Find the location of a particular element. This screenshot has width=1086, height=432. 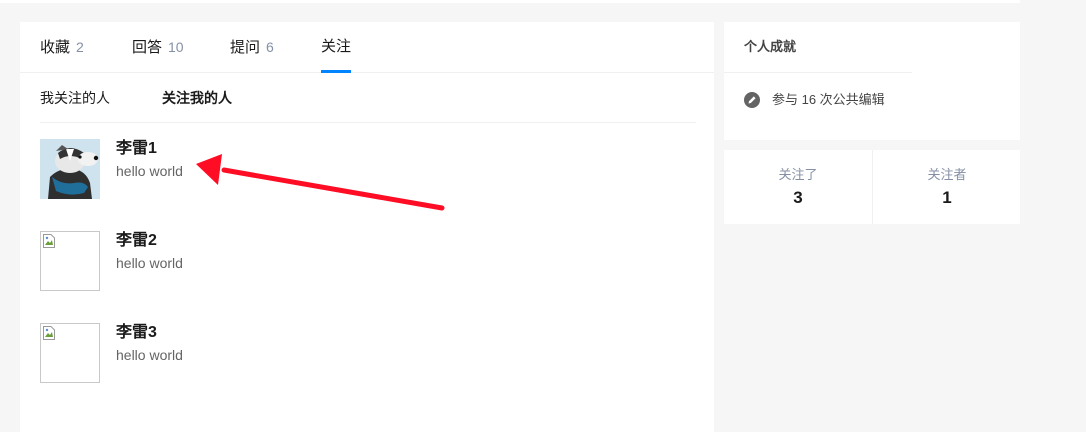

user-name: 李雷2 is located at coordinates (136, 241).